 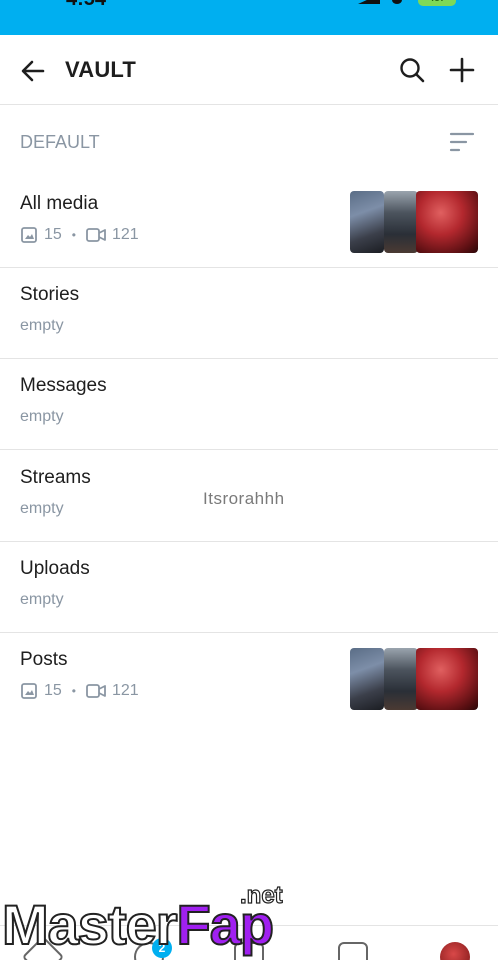 I want to click on search-icon, so click(x=412, y=70).